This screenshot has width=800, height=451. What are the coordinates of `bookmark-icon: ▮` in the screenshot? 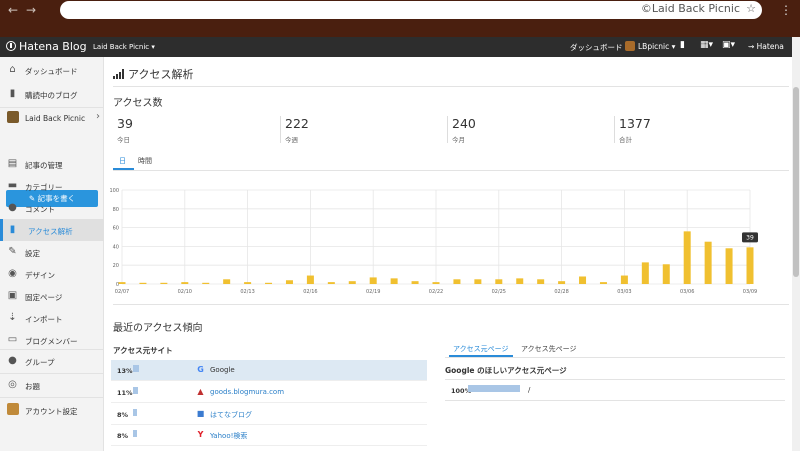 It's located at (682, 45).